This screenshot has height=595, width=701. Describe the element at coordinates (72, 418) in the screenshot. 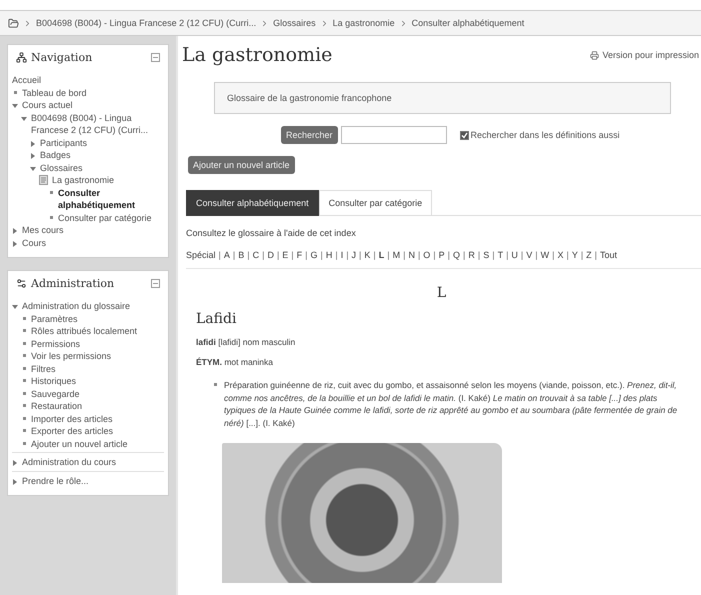

I see `nav-item: Importer des articles` at that location.